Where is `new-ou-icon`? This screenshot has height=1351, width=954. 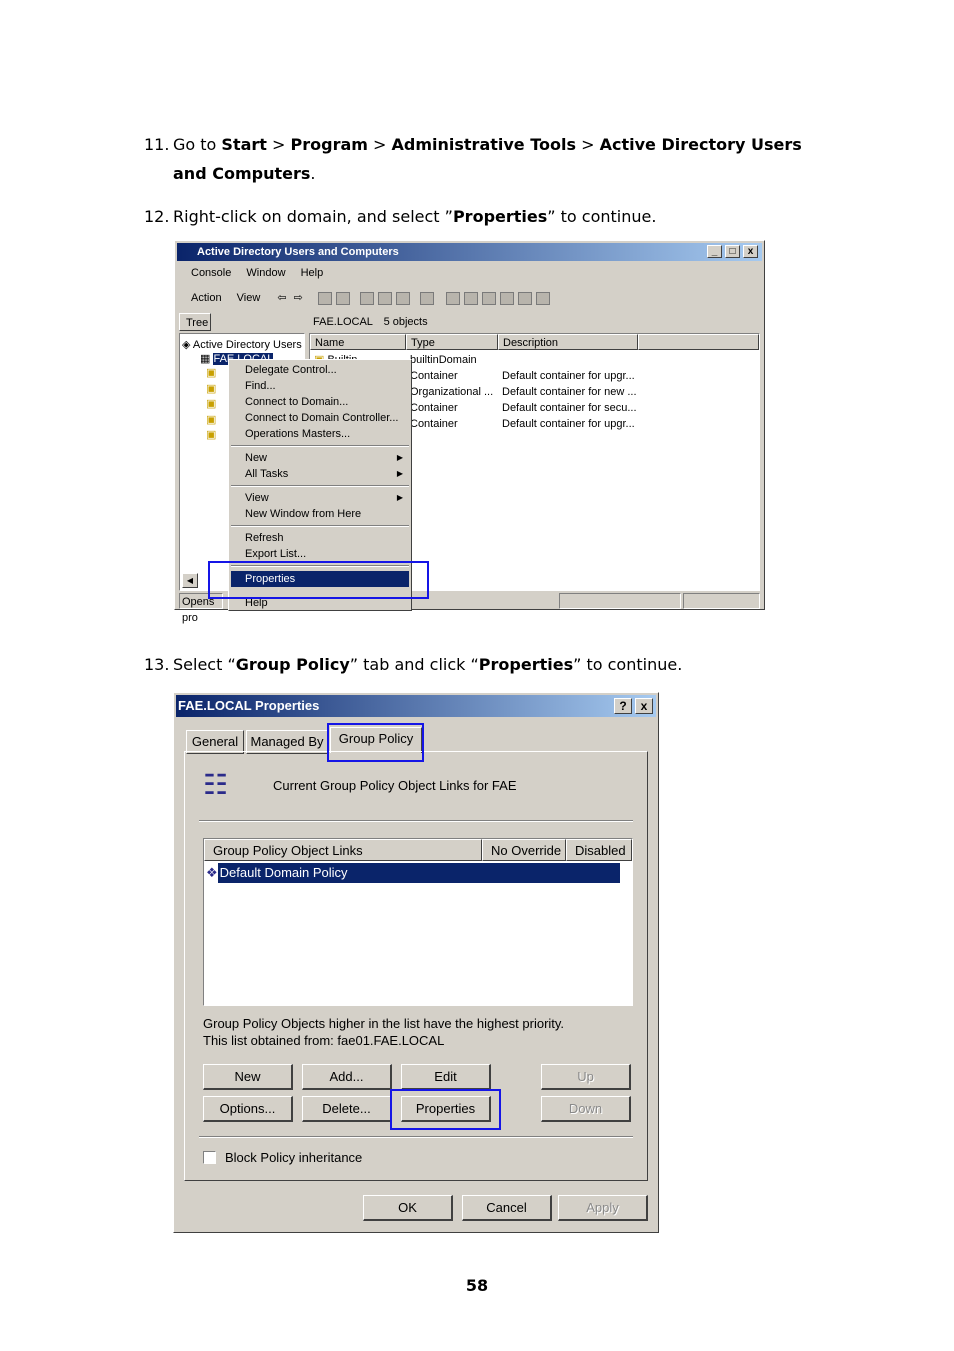
new-ou-icon is located at coordinates (488, 298).